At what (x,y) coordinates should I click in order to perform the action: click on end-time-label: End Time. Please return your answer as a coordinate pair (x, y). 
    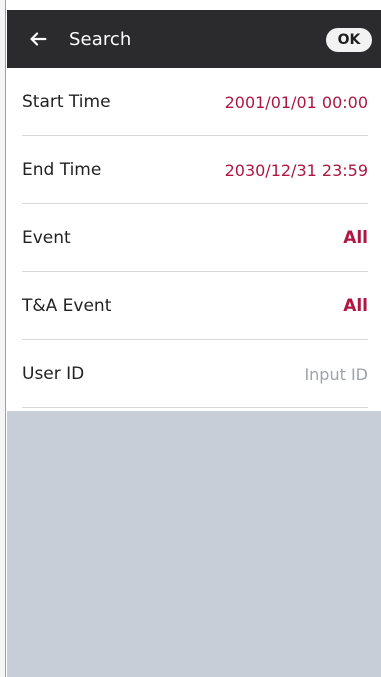
    Looking at the image, I should click on (62, 170).